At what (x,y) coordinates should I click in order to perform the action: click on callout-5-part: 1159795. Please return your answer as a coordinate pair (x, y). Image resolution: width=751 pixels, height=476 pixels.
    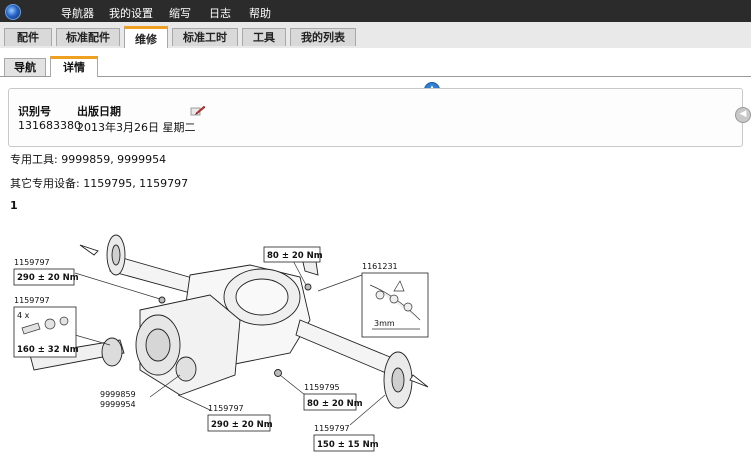
    Looking at the image, I should click on (322, 387).